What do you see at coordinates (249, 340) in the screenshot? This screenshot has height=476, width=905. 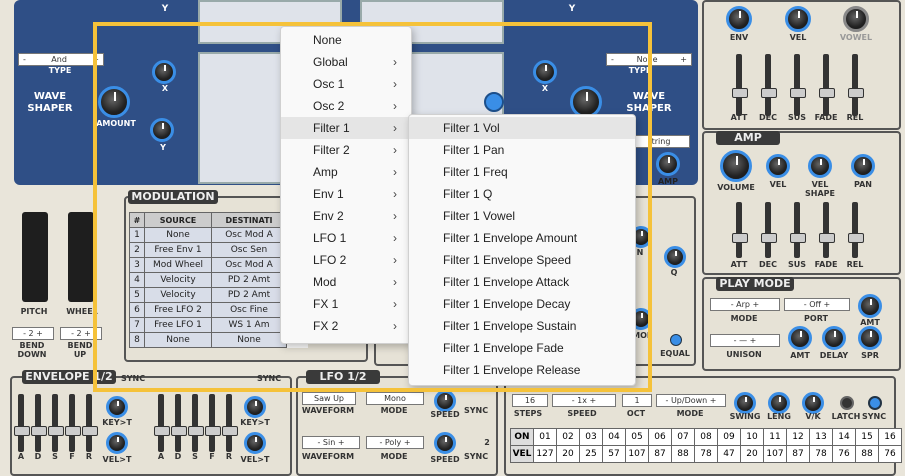 I see `mod-cell-dest: None` at bounding box center [249, 340].